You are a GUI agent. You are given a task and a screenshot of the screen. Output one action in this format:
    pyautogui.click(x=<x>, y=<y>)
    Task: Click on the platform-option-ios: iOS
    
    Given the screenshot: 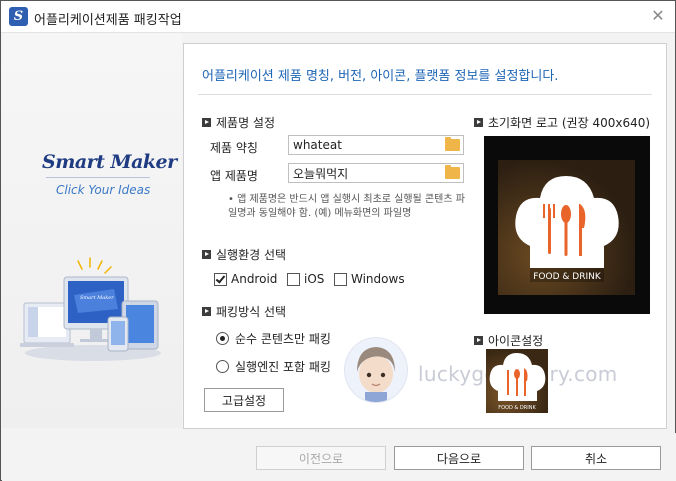 What is the action you would take?
    pyautogui.click(x=305, y=279)
    